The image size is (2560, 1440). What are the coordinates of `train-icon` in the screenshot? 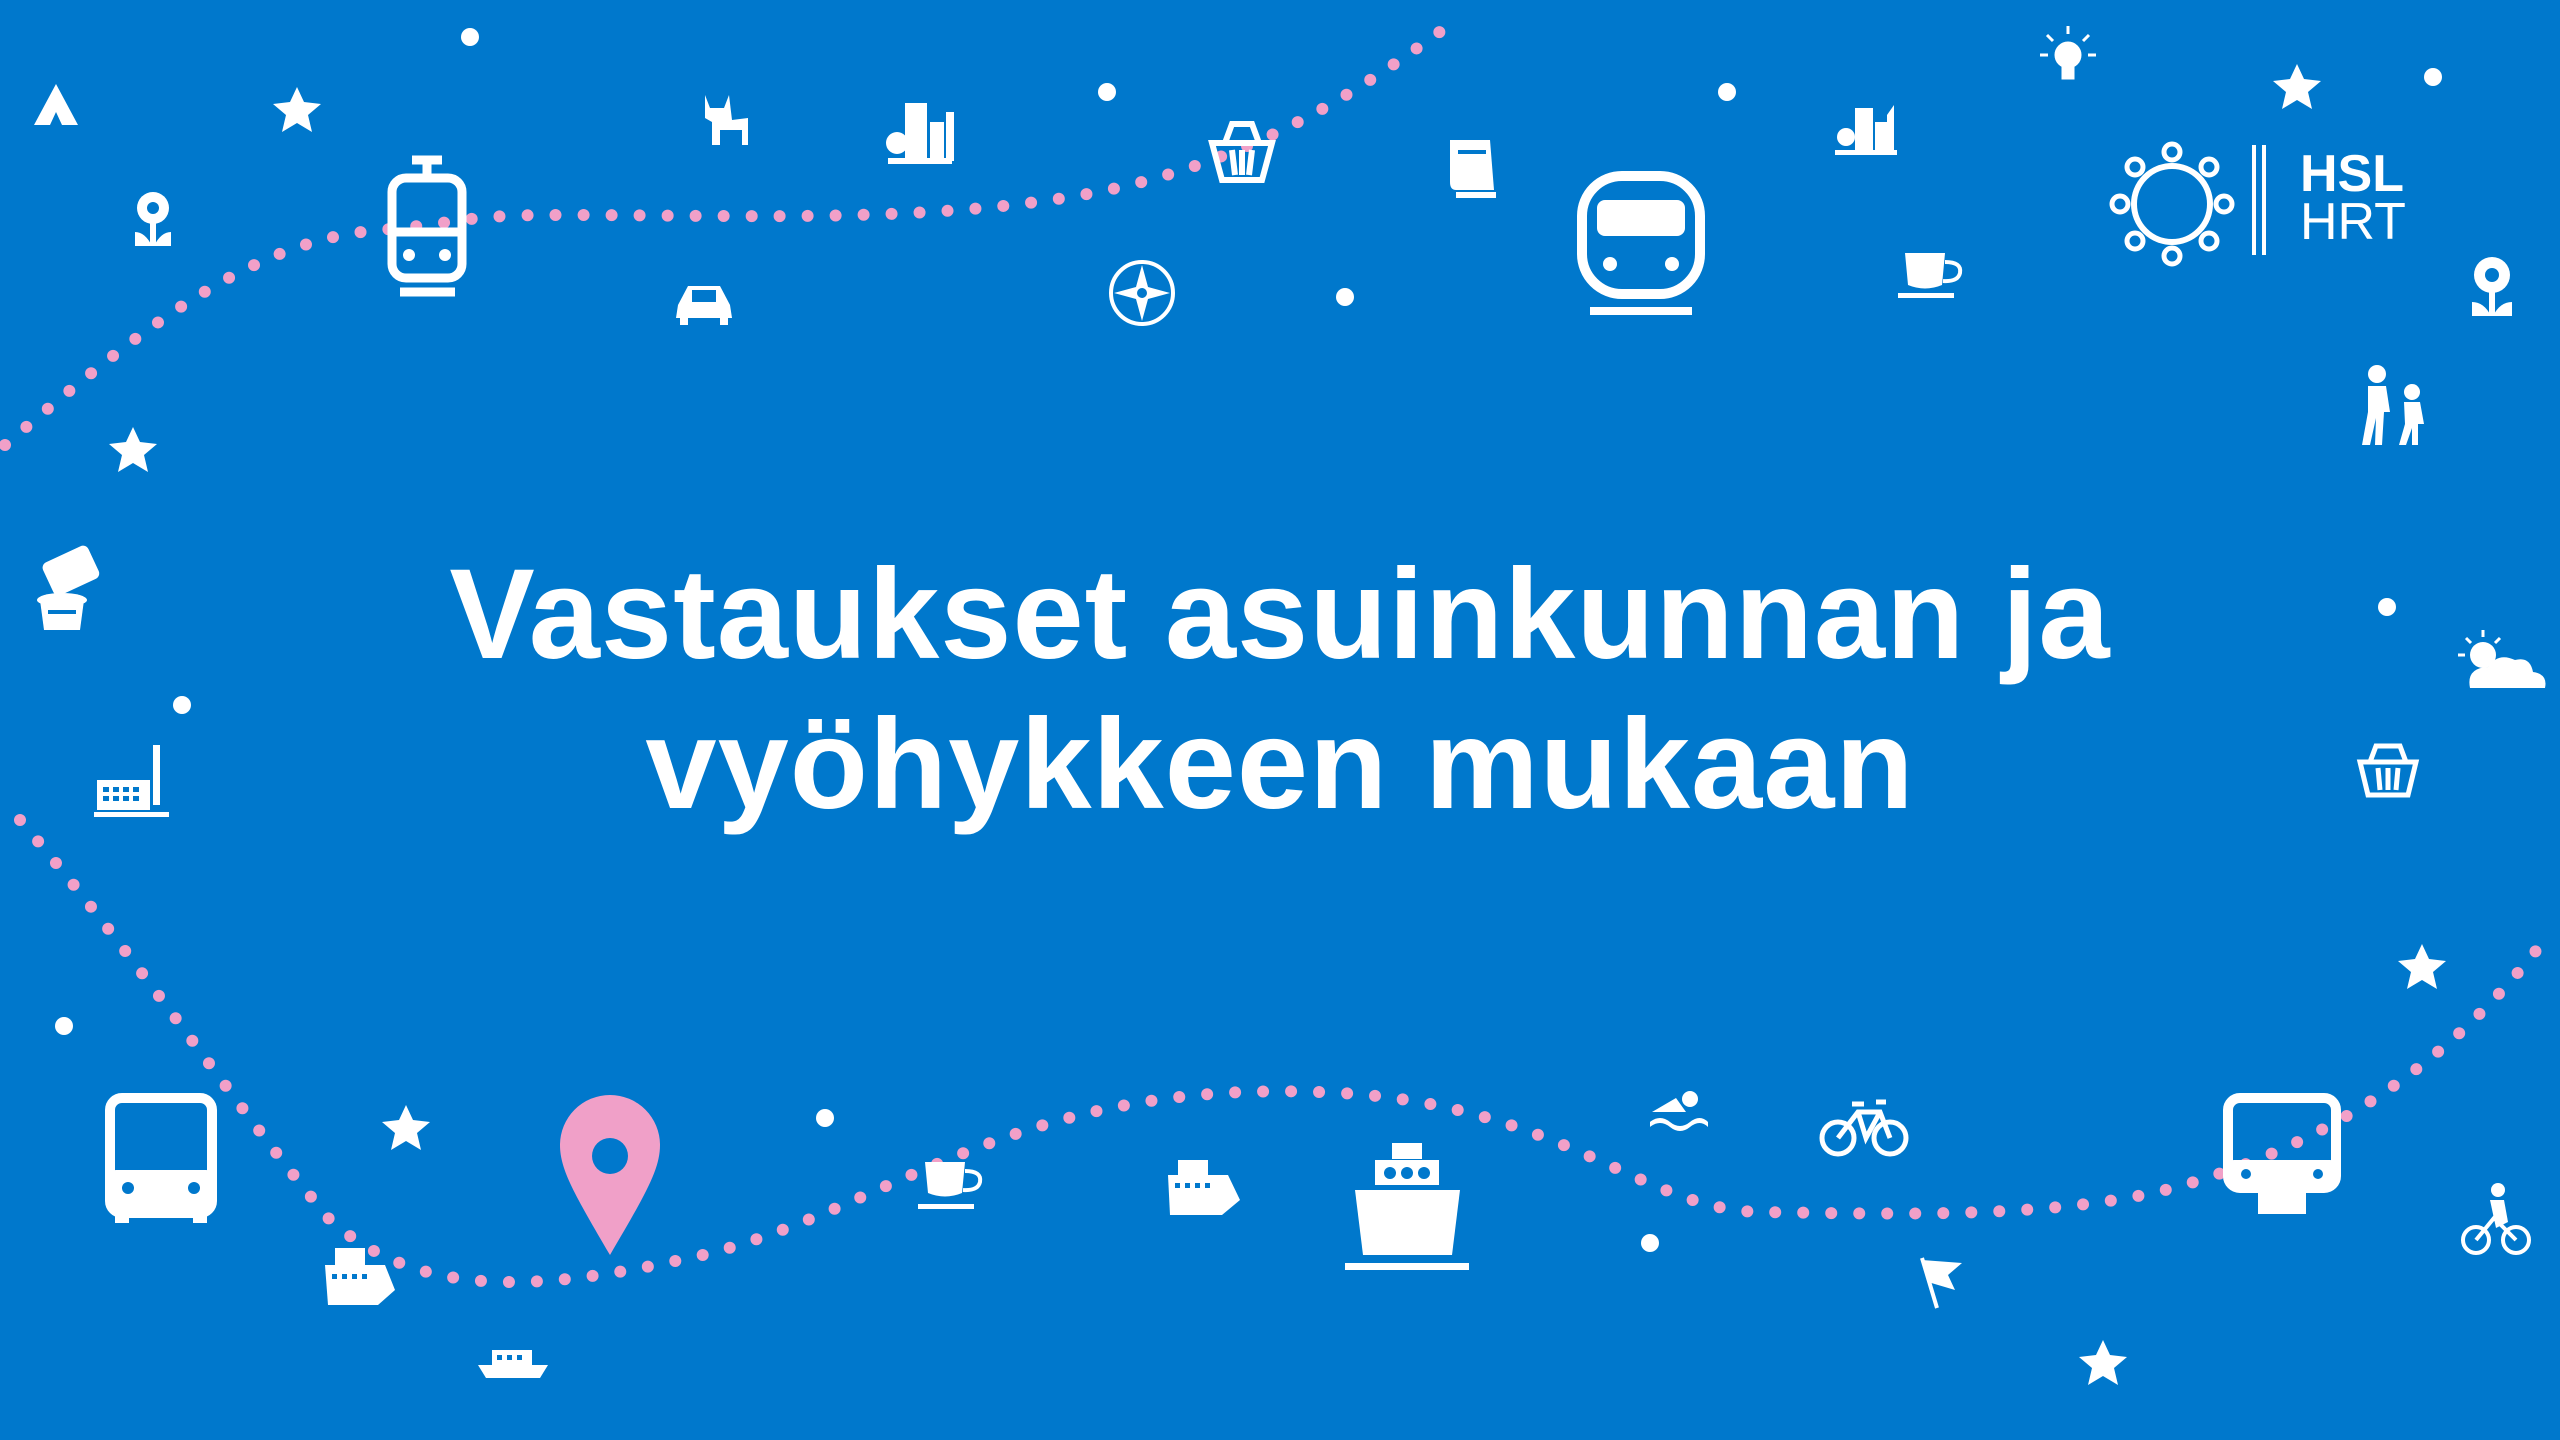 It's located at (1641, 243).